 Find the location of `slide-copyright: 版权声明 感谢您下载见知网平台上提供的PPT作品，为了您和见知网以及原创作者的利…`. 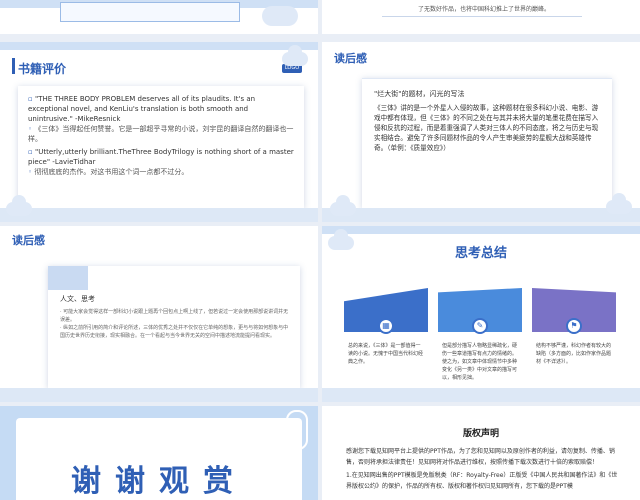

slide-copyright: 版权声明 感谢您下载见知网平台上提供的PPT作品，为了您和见知网以及原创作者的利… is located at coordinates (481, 453).